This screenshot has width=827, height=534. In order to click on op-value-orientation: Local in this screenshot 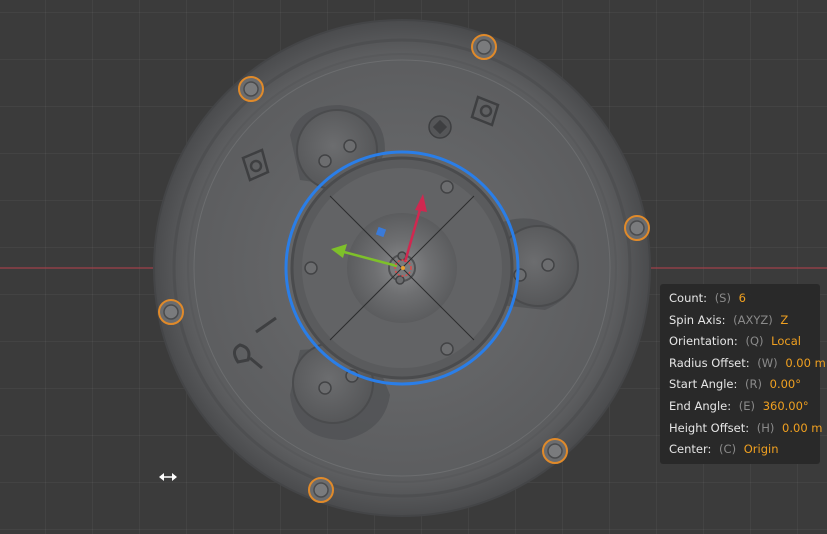, I will do `click(786, 341)`.